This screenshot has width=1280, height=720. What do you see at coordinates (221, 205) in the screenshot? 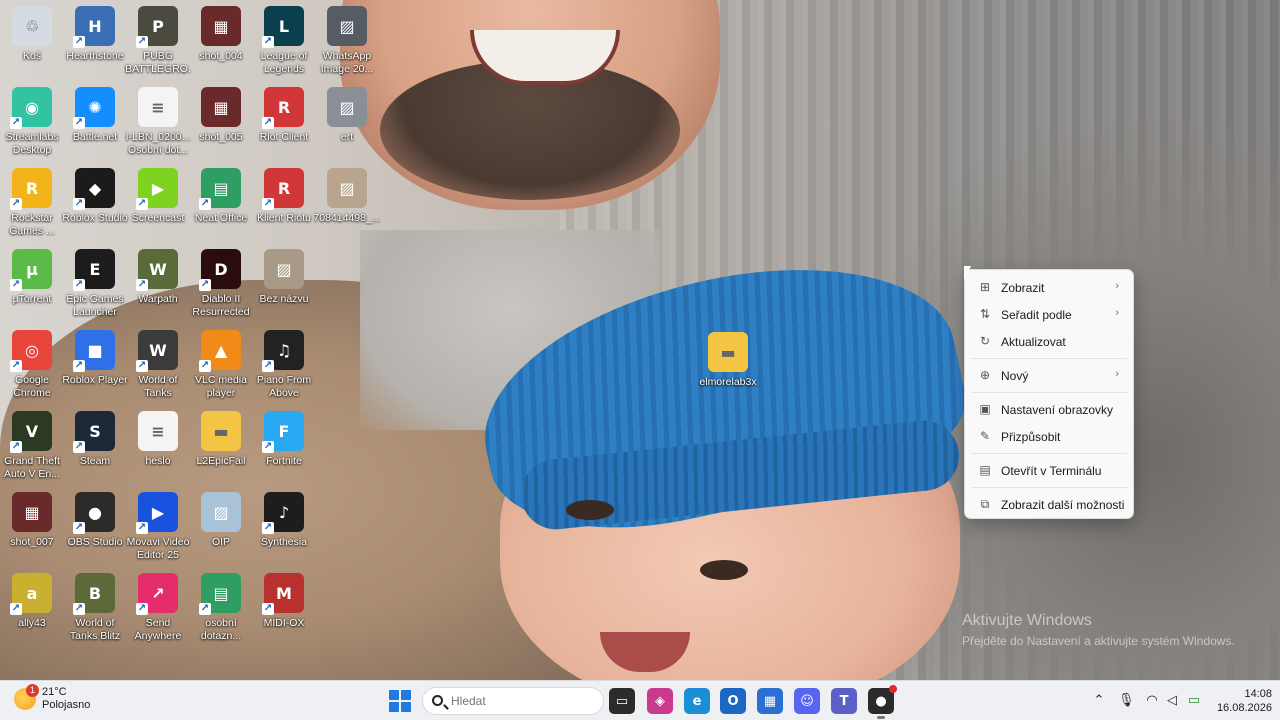
I see `desktop-icon: ▤ ↗ Neat Office` at bounding box center [221, 205].